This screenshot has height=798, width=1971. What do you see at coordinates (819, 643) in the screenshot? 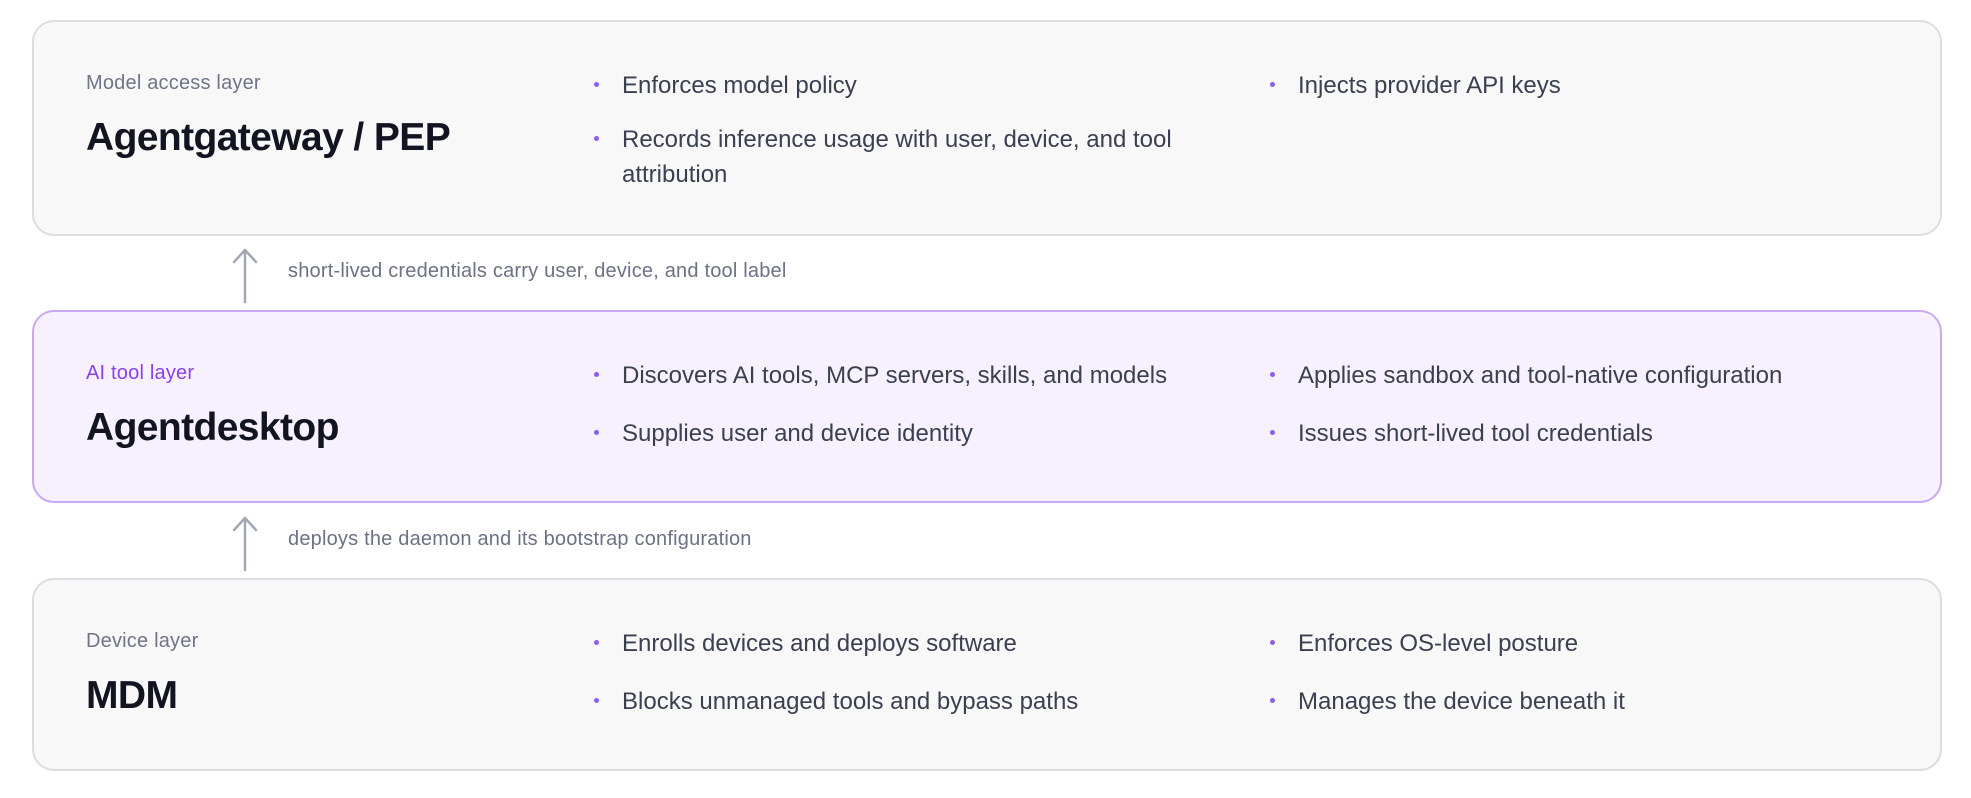
I see `bullet-text: Enrolls devices and deploys software` at bounding box center [819, 643].